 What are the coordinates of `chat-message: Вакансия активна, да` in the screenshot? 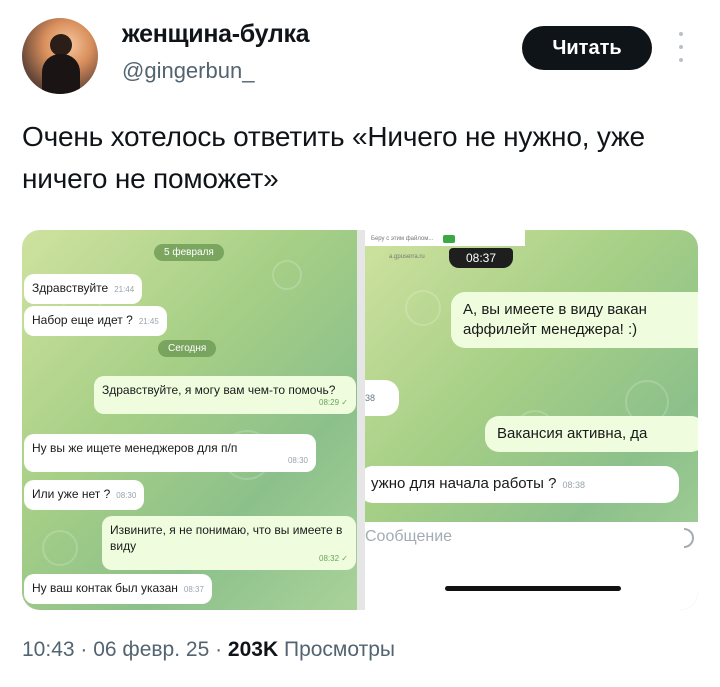 It's located at (591, 434).